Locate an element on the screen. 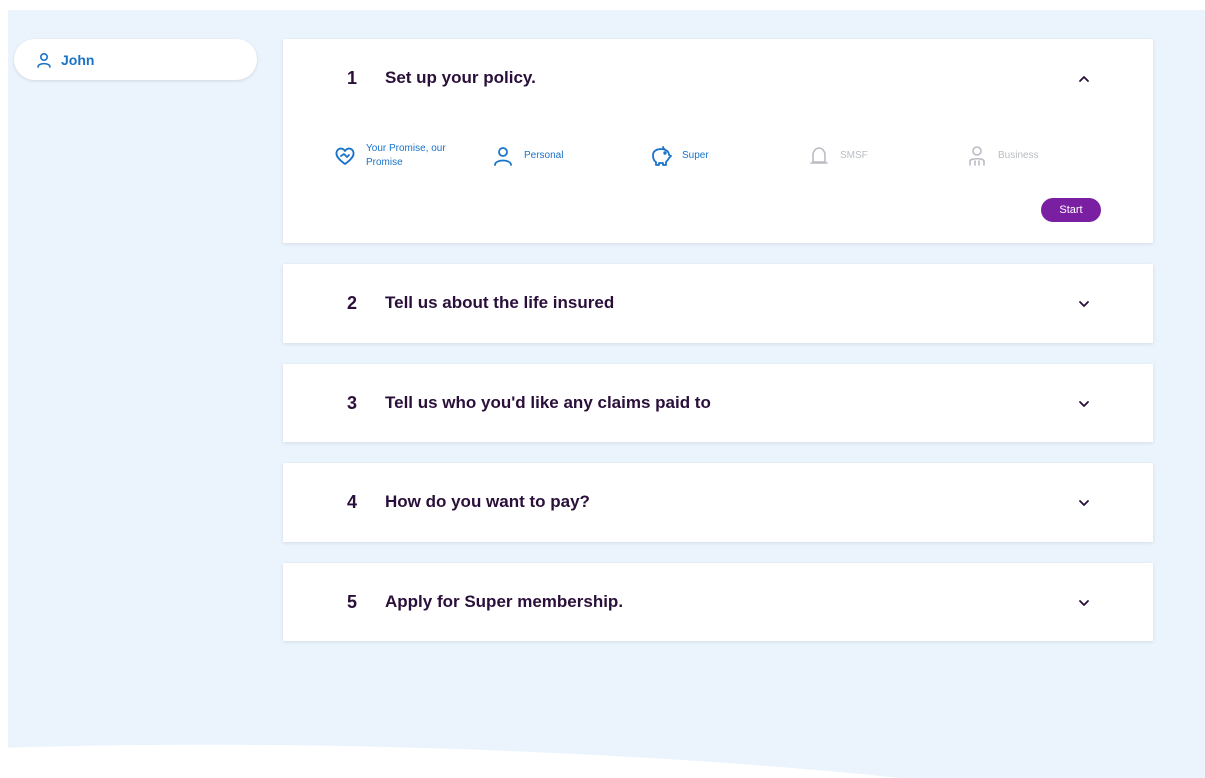  step-number: 4 is located at coordinates (352, 502).